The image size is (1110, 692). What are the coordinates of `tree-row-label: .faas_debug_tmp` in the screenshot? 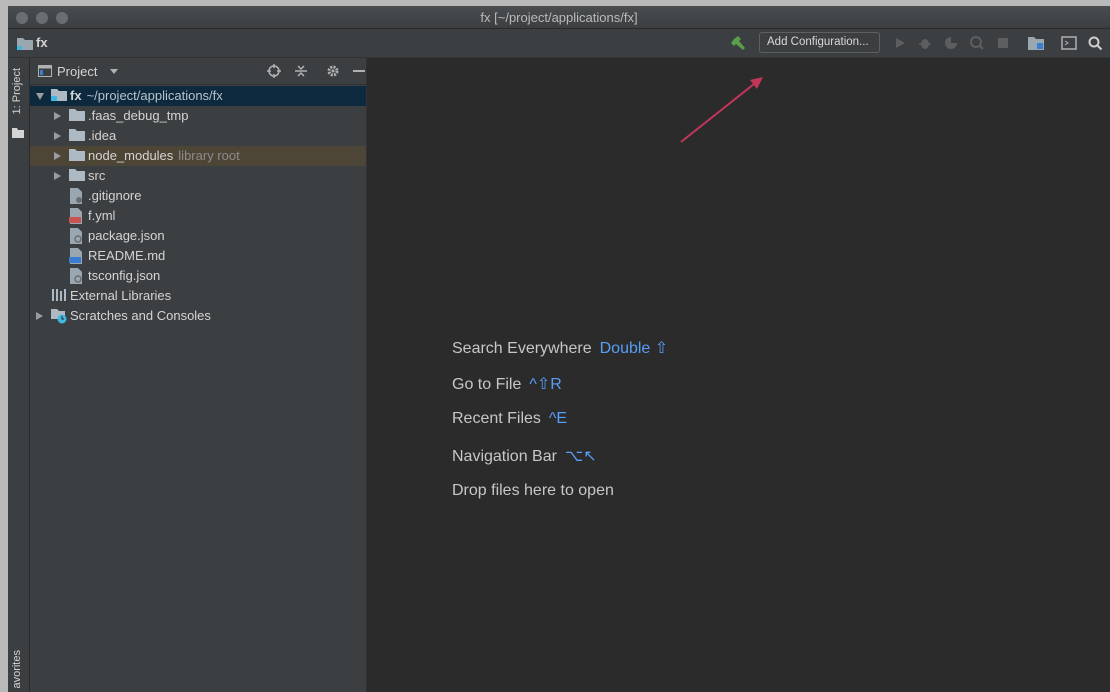 It's located at (138, 115).